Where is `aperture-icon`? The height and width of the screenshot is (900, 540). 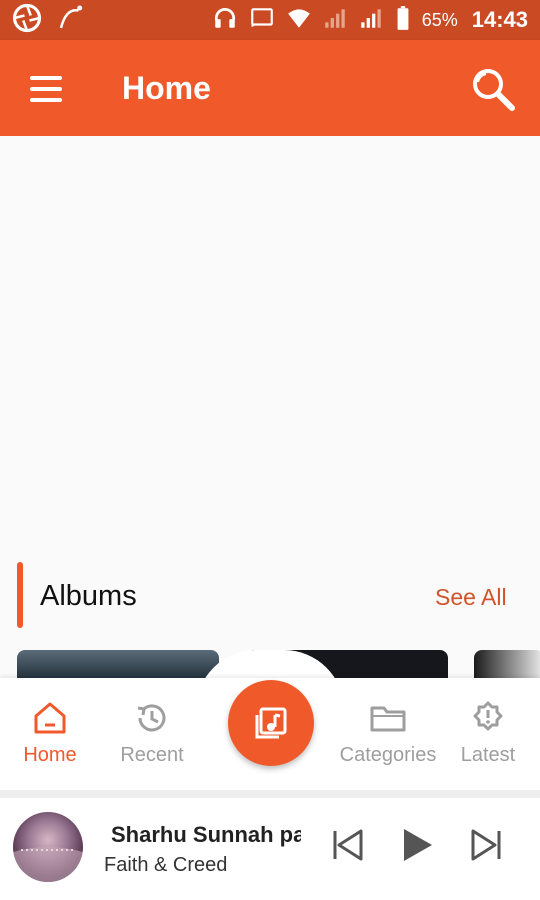
aperture-icon is located at coordinates (27, 20).